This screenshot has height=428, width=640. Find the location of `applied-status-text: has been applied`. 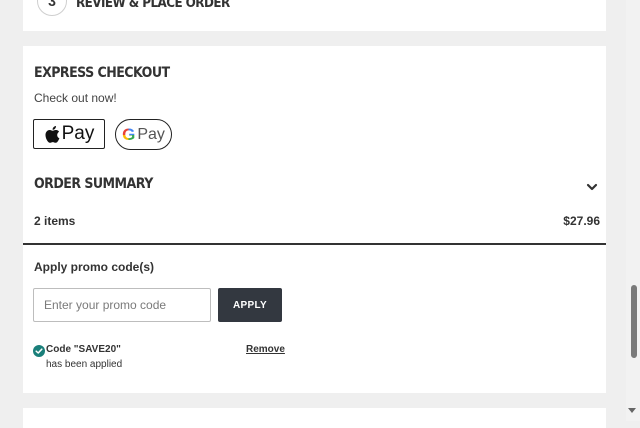

applied-status-text: has been applied is located at coordinates (84, 364).